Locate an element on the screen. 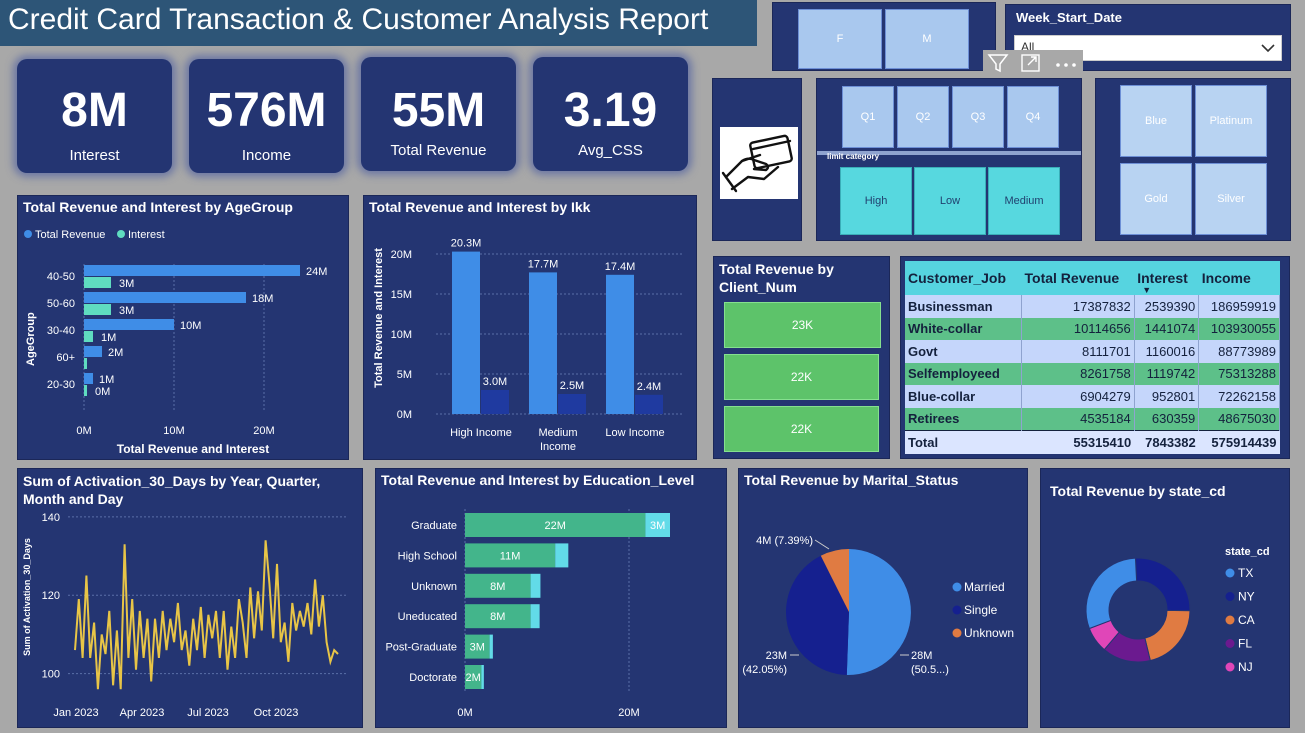 This screenshot has width=1305, height=733. table-cell-value: 72262158 is located at coordinates (1239, 396).